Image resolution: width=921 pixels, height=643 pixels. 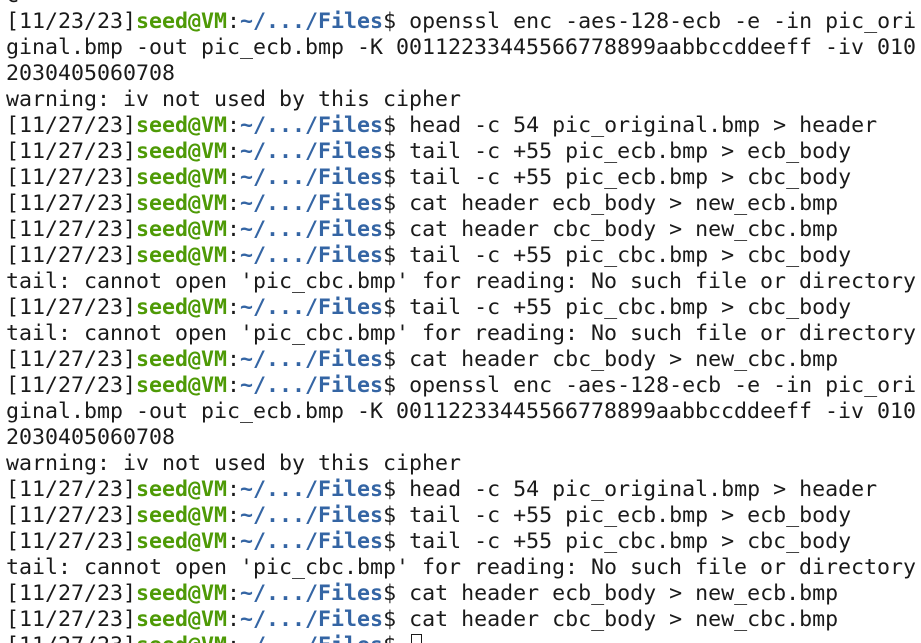 What do you see at coordinates (463, 4) in the screenshot?
I see `output-line: C` at bounding box center [463, 4].